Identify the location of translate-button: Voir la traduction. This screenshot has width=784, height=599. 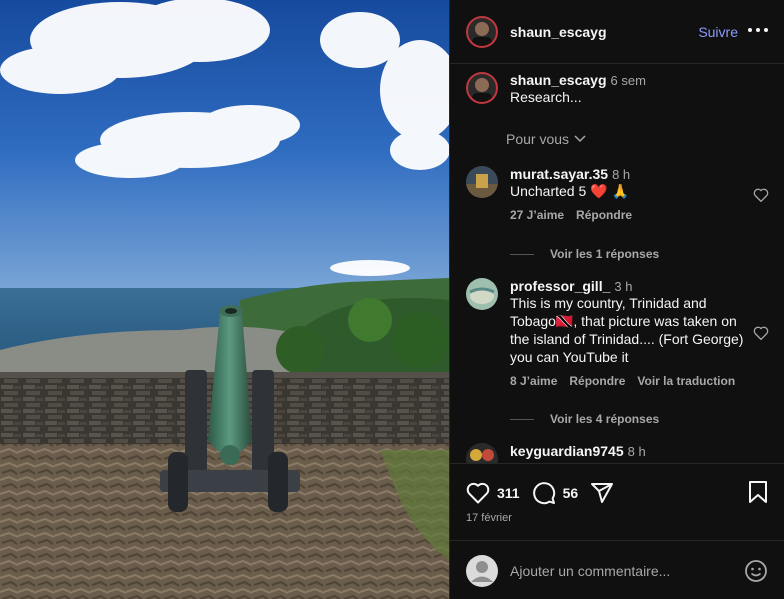
(686, 381).